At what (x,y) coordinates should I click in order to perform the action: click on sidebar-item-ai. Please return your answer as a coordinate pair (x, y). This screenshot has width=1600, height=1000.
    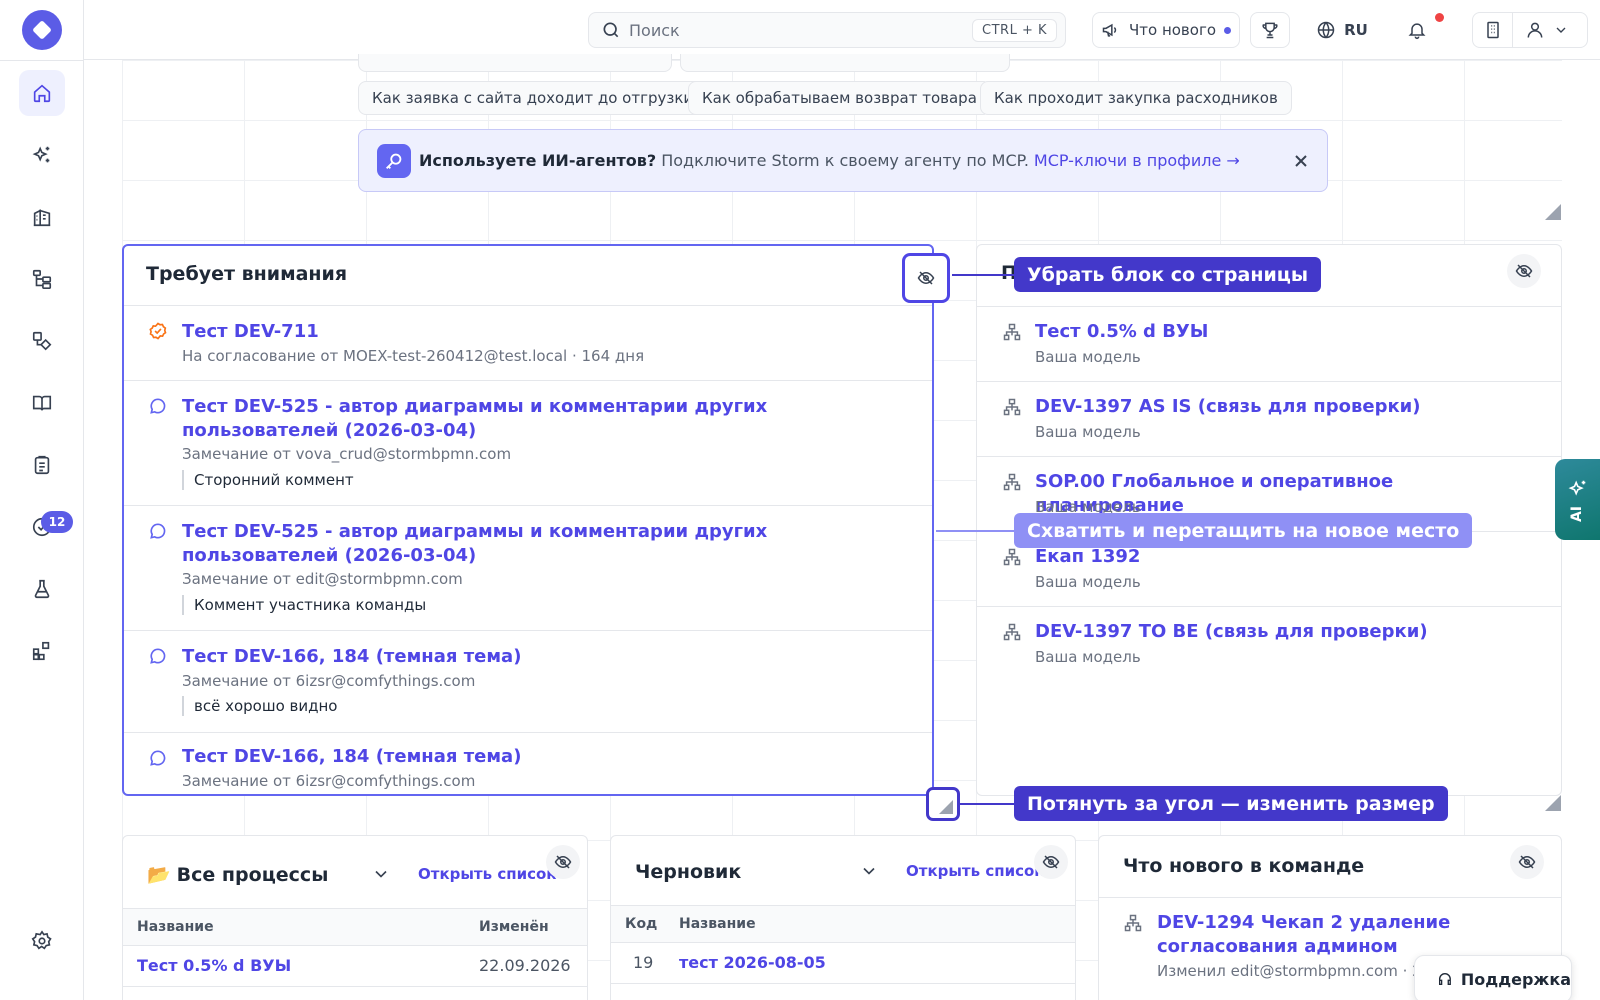
    Looking at the image, I should click on (42, 155).